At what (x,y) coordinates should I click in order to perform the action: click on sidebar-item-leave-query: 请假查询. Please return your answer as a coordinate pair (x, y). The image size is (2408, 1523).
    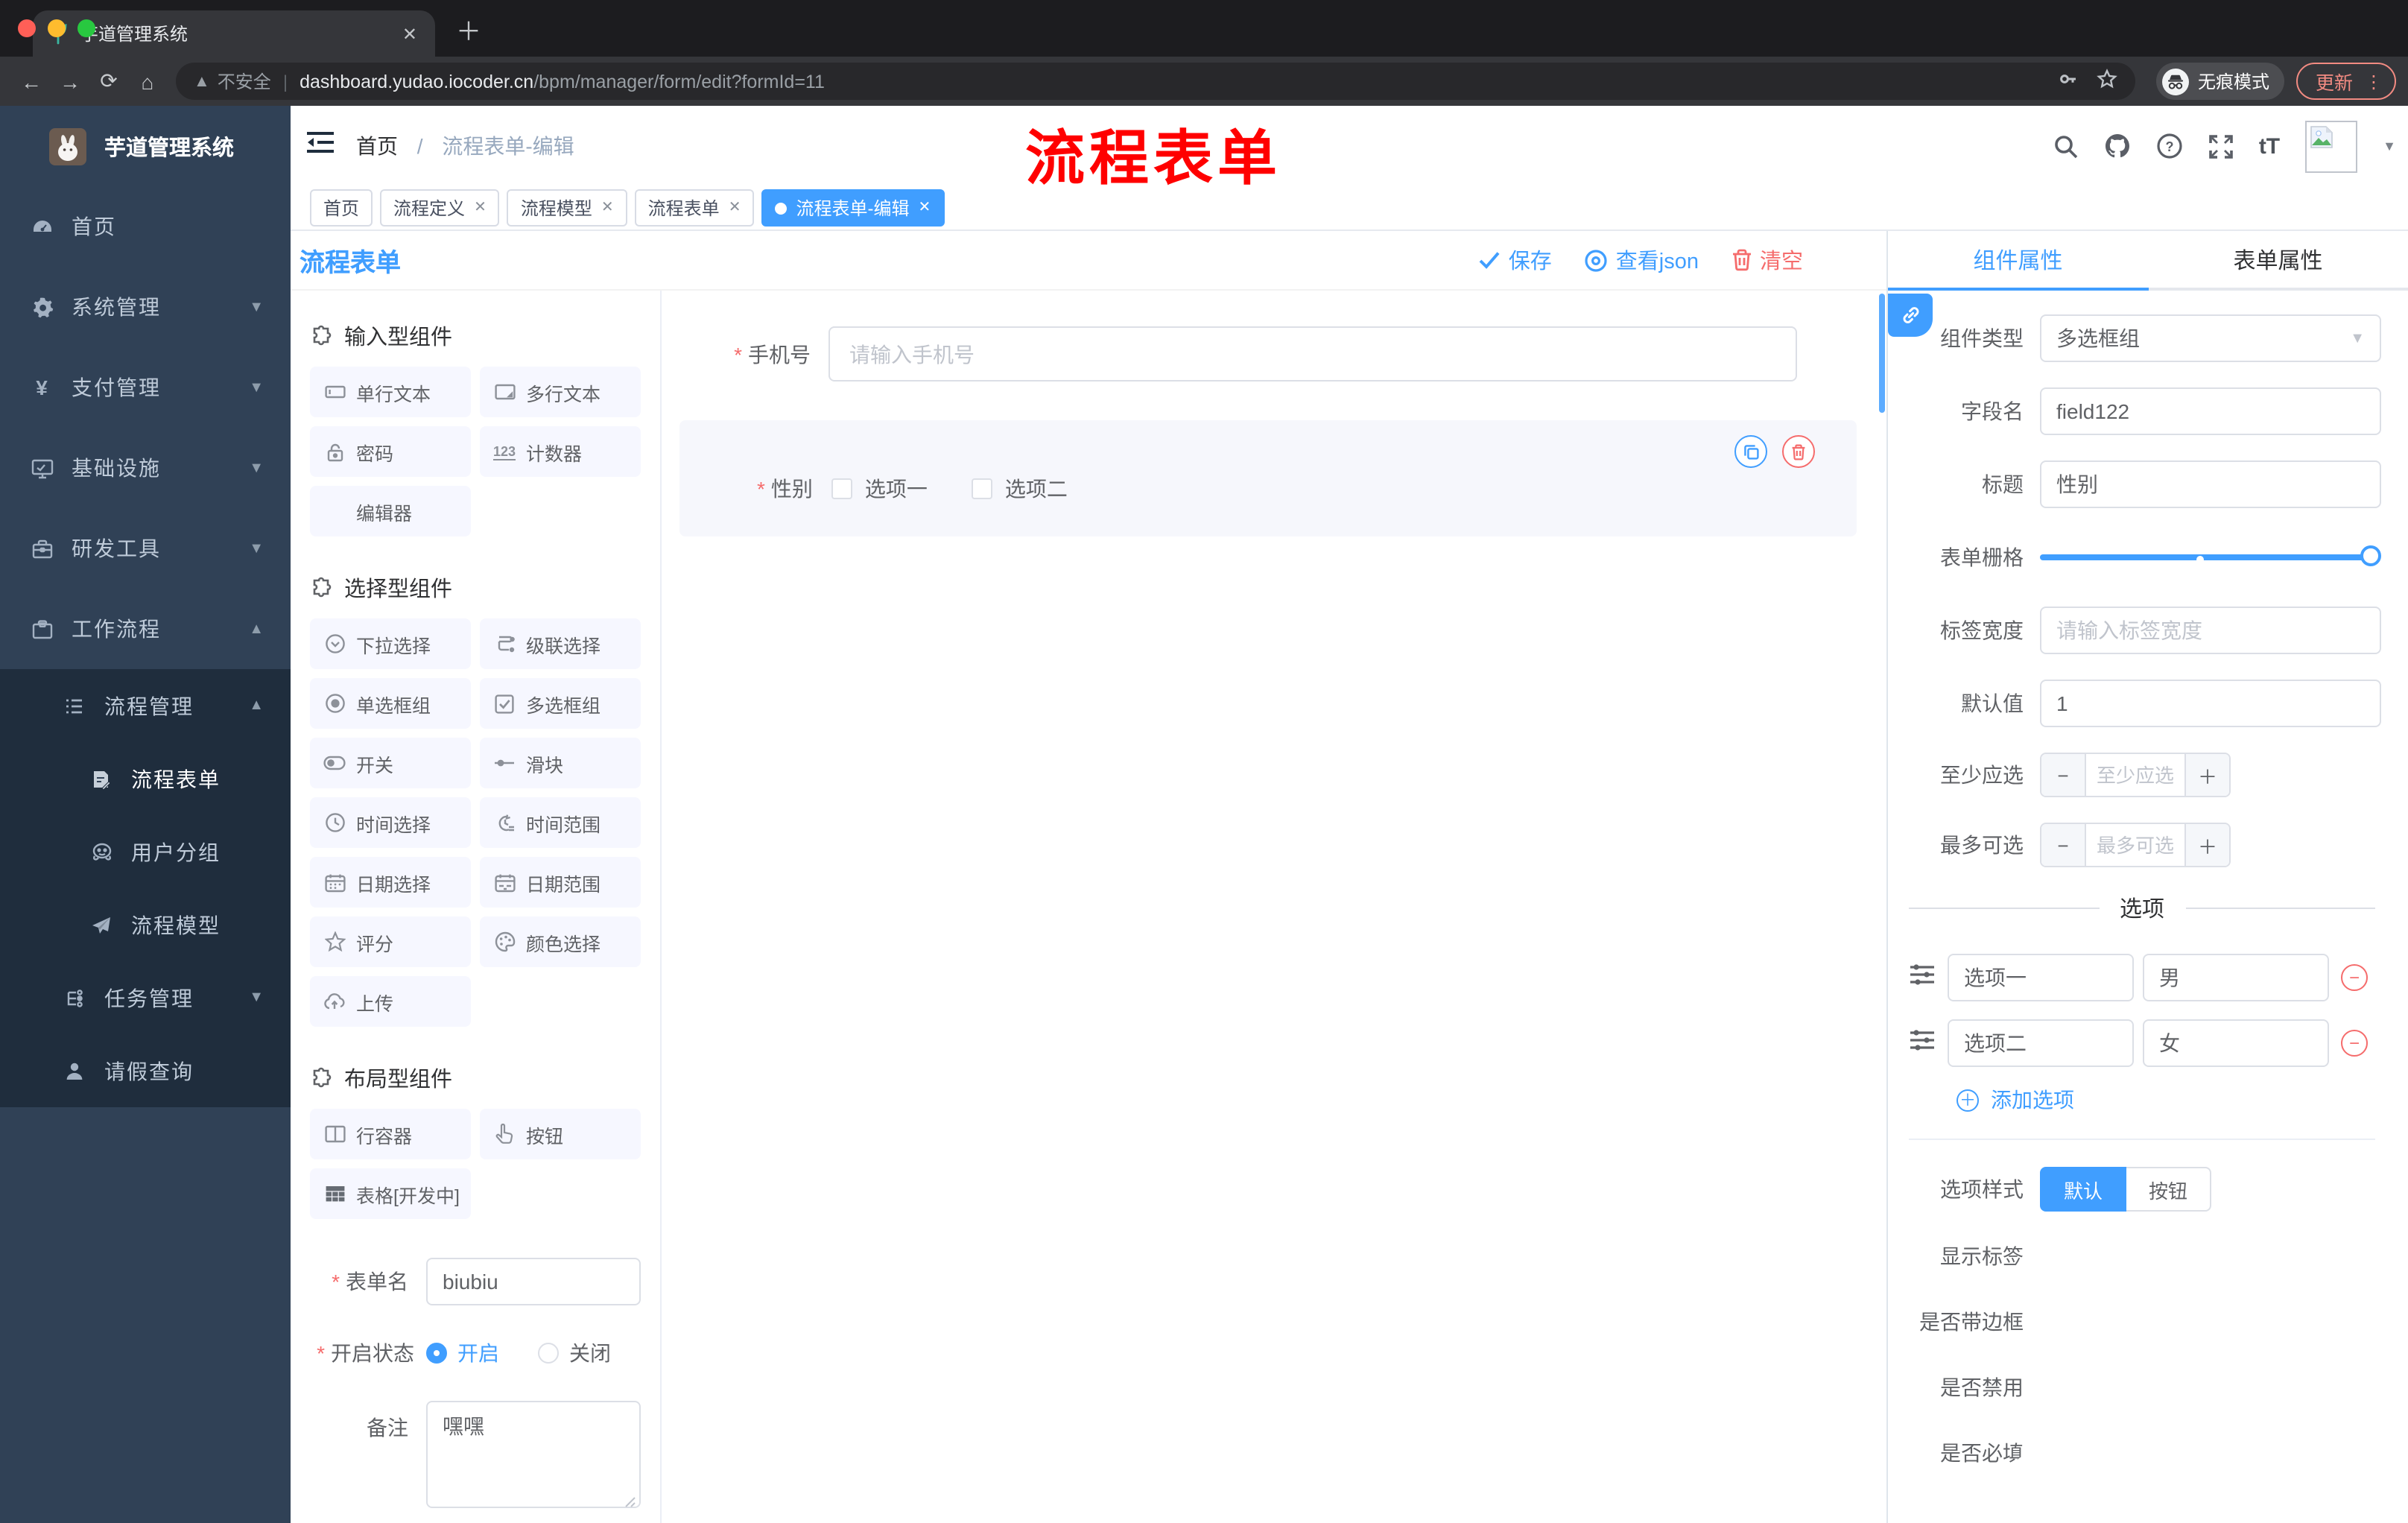
    Looking at the image, I should click on (145, 1070).